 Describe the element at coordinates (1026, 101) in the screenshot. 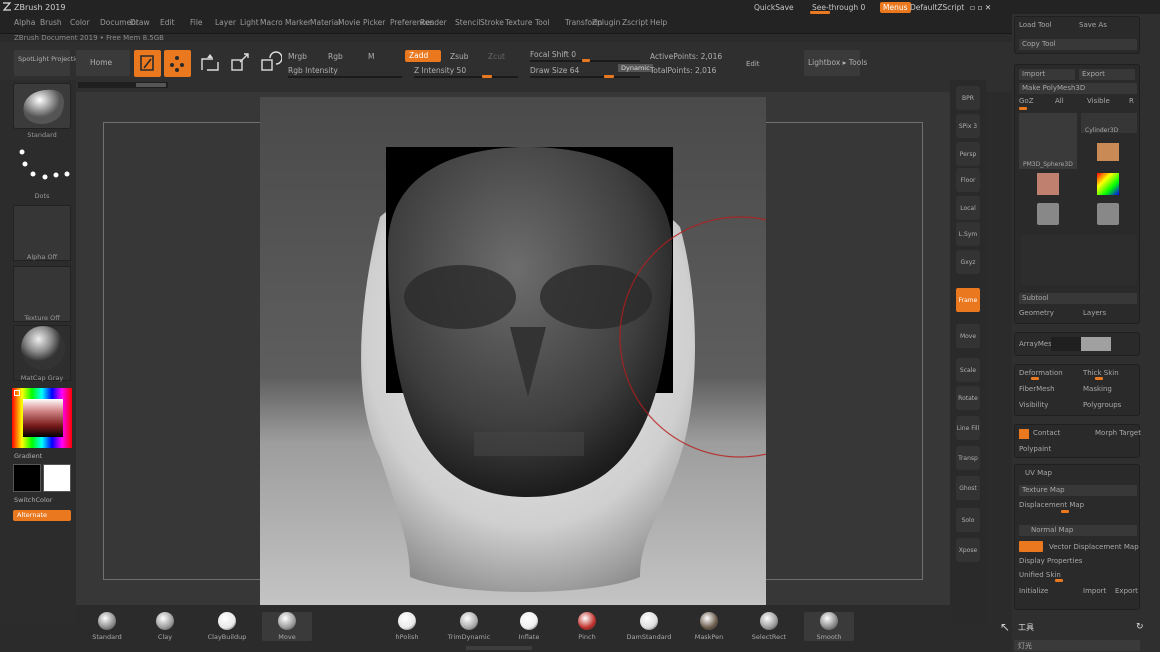

I see `goz-button: GoZ` at that location.